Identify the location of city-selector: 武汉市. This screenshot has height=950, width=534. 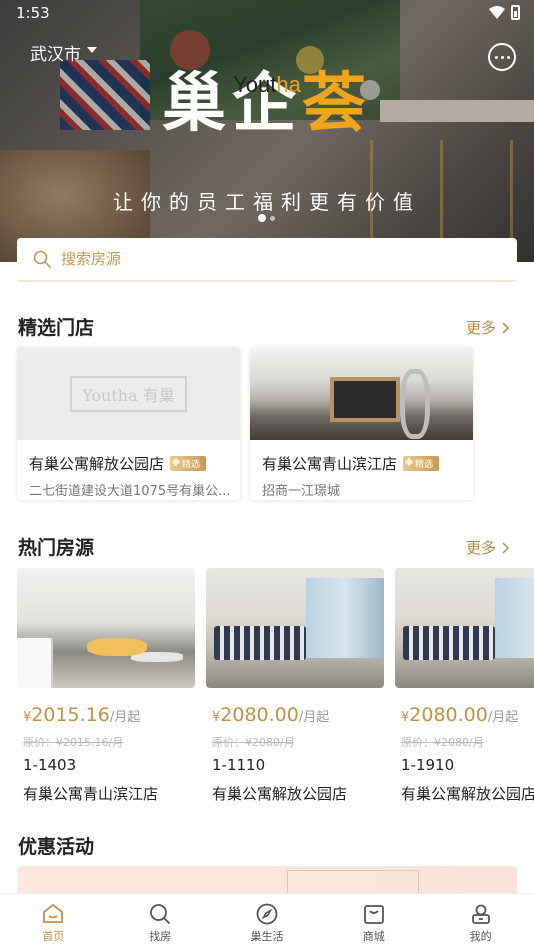
(63, 52).